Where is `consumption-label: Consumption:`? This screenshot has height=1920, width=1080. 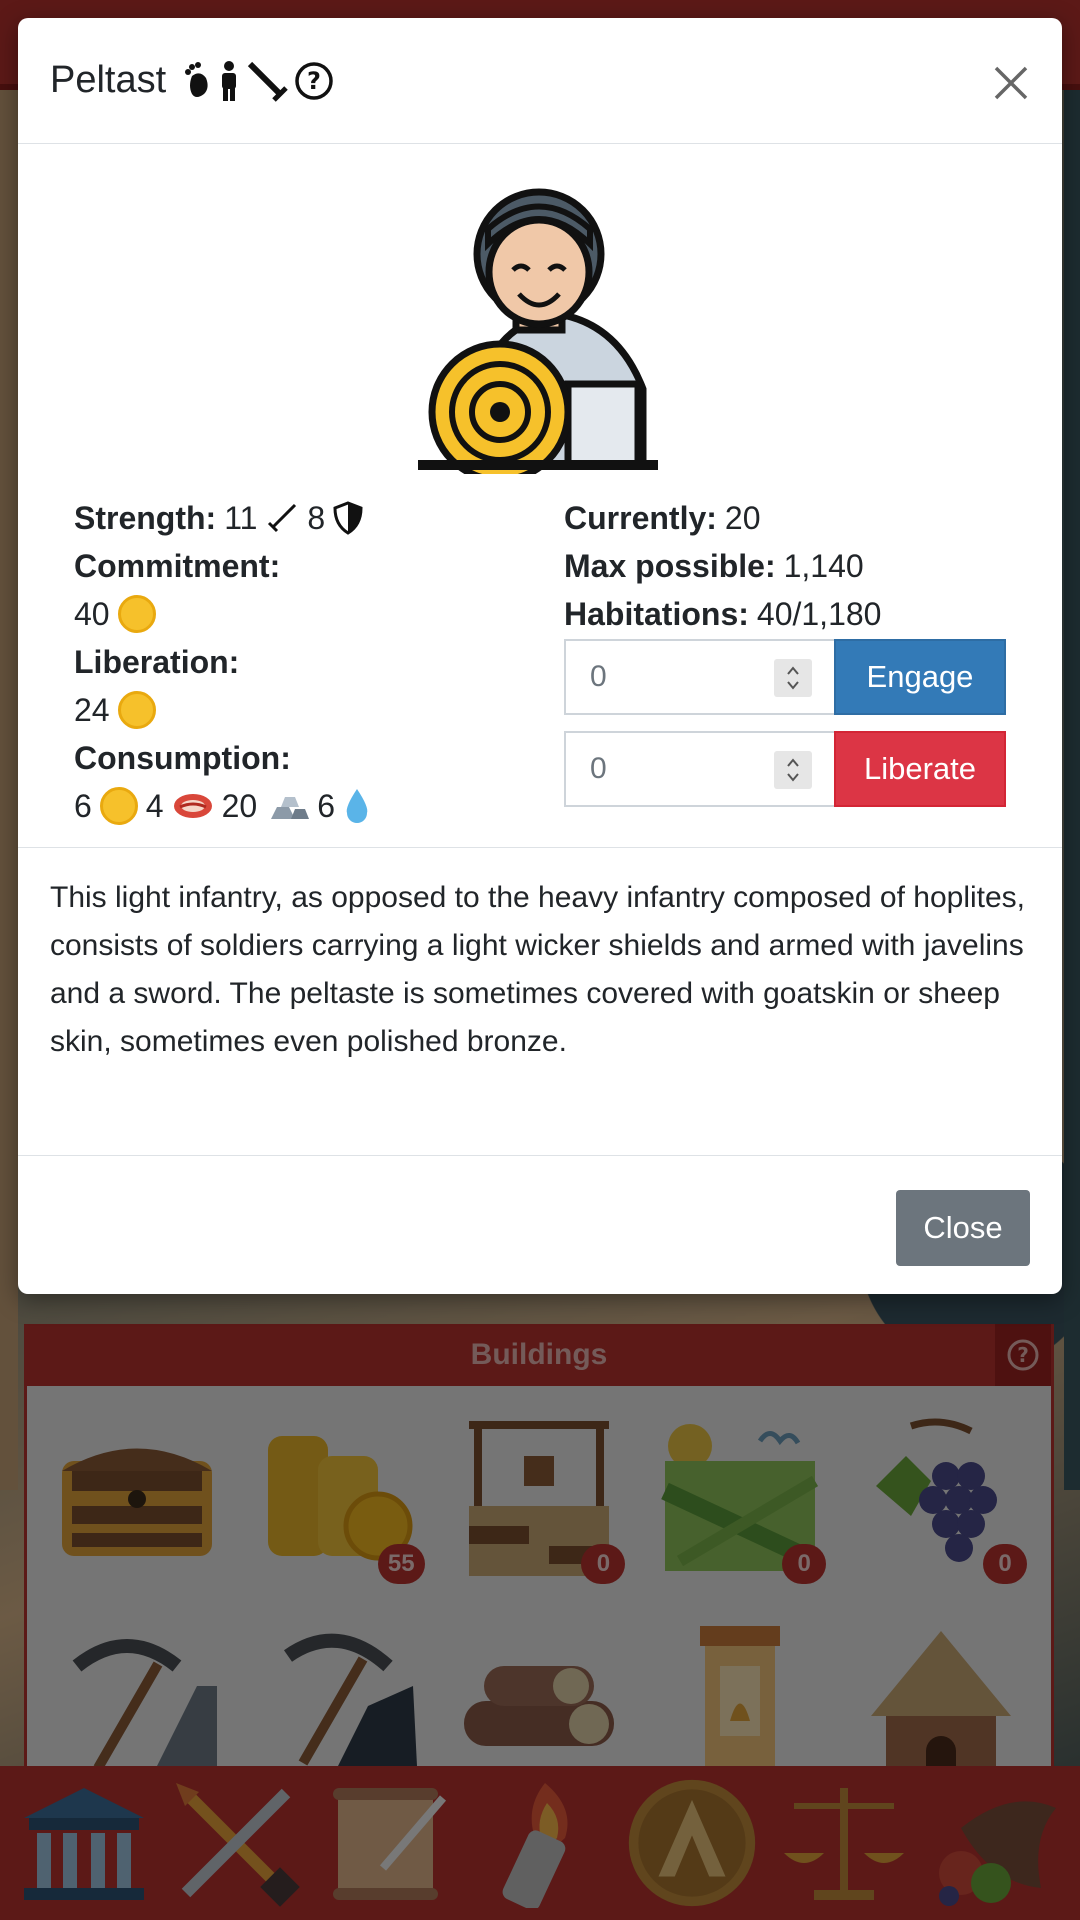
consumption-label: Consumption: is located at coordinates (182, 758).